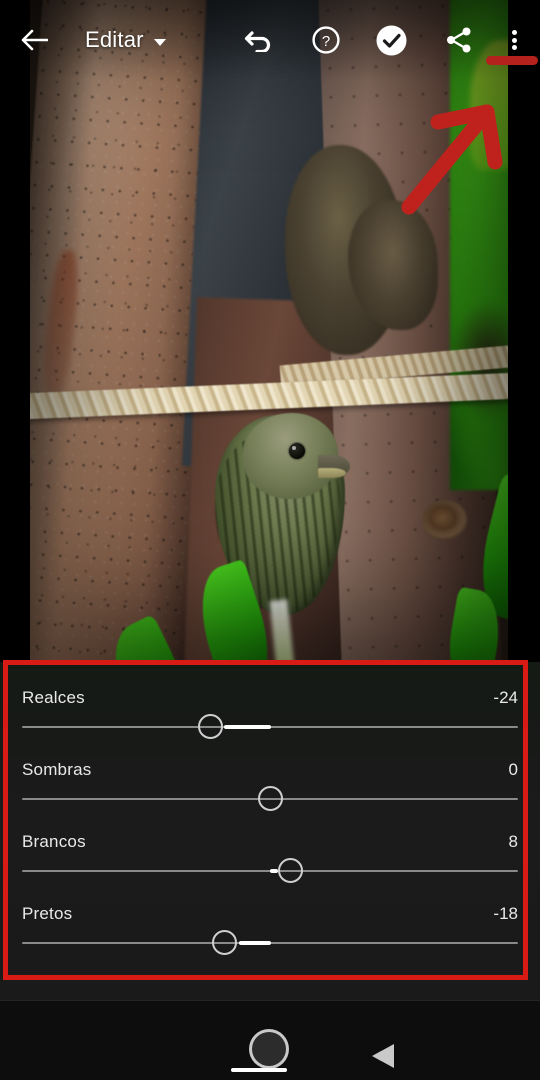 The height and width of the screenshot is (1080, 540). What do you see at coordinates (383, 1056) in the screenshot?
I see `mouse-cursor-arrow` at bounding box center [383, 1056].